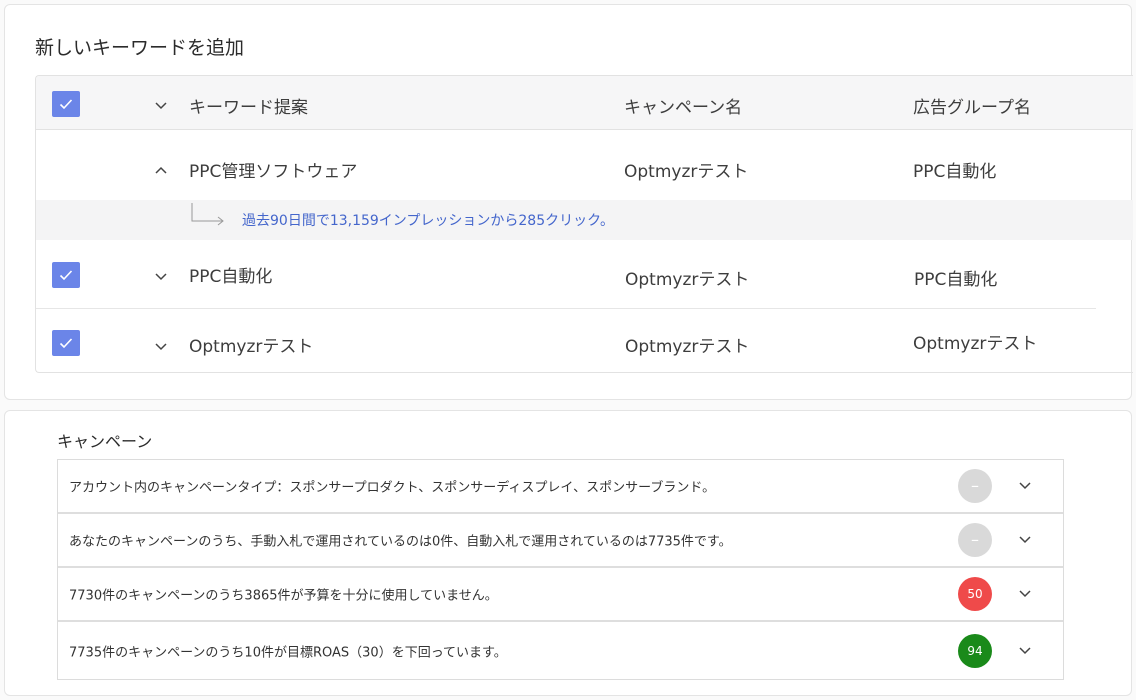 This screenshot has height=700, width=1136. I want to click on sub-arrow-icon, so click(207, 214).